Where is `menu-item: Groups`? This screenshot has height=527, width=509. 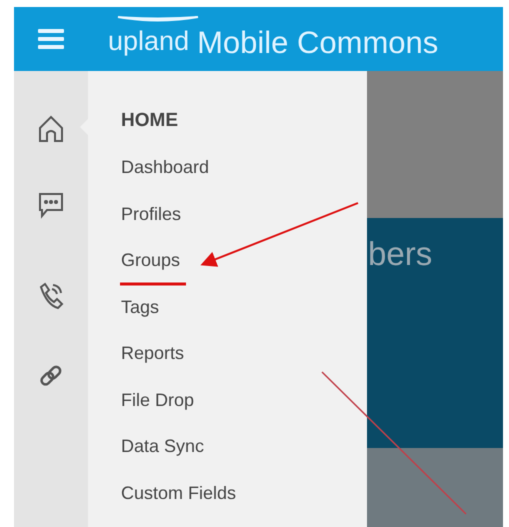
menu-item: Groups is located at coordinates (150, 271).